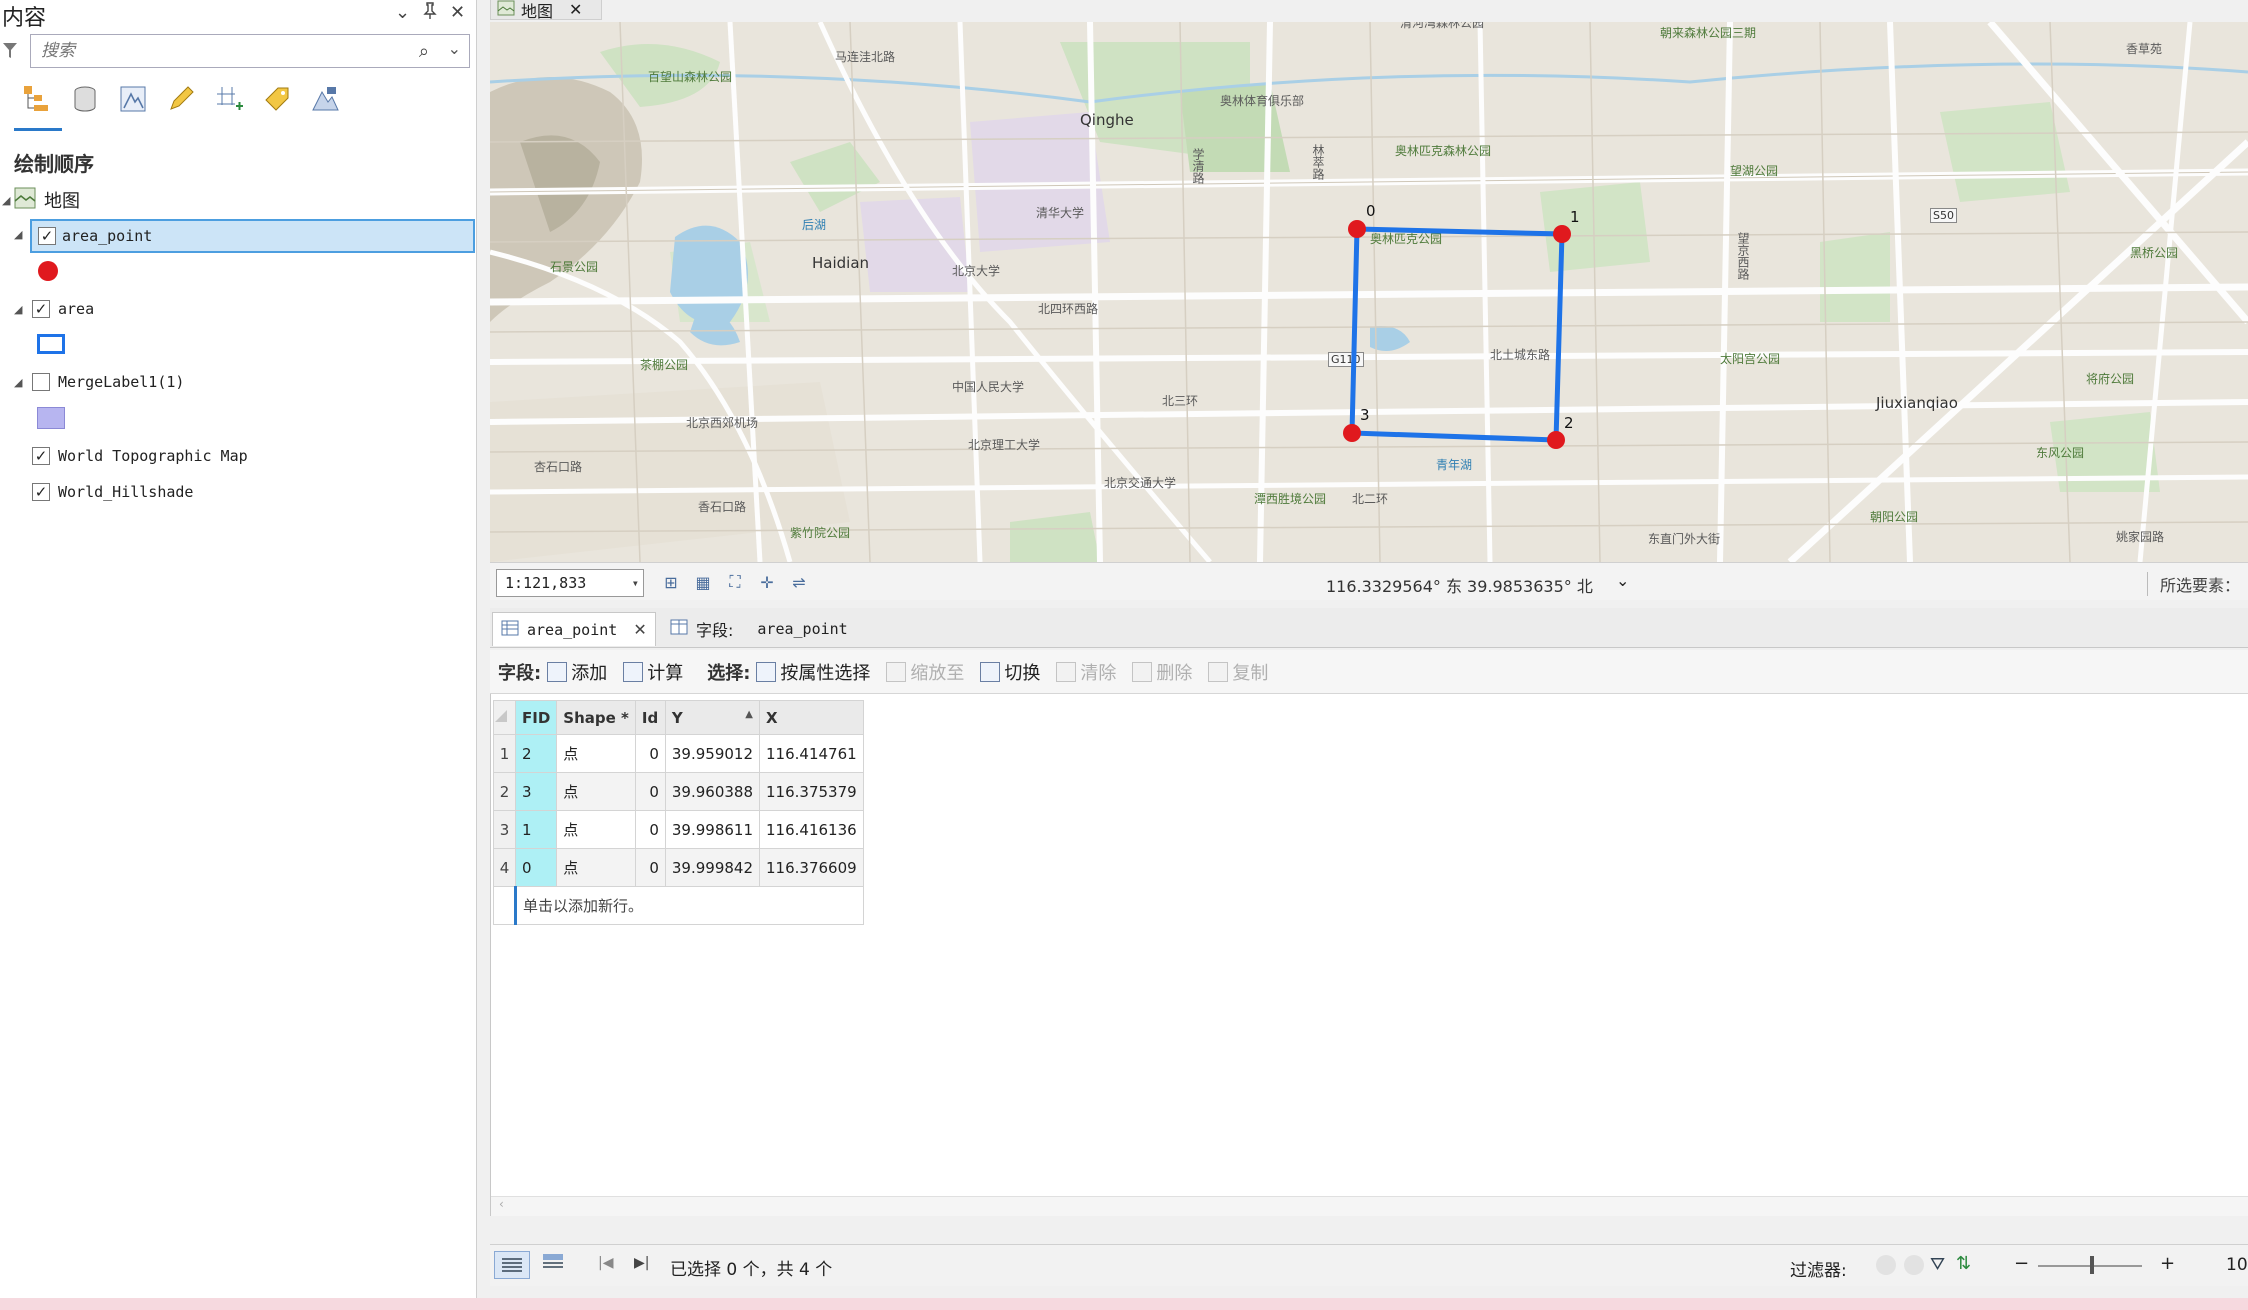  What do you see at coordinates (504, 829) in the screenshot?
I see `row-number: 3` at bounding box center [504, 829].